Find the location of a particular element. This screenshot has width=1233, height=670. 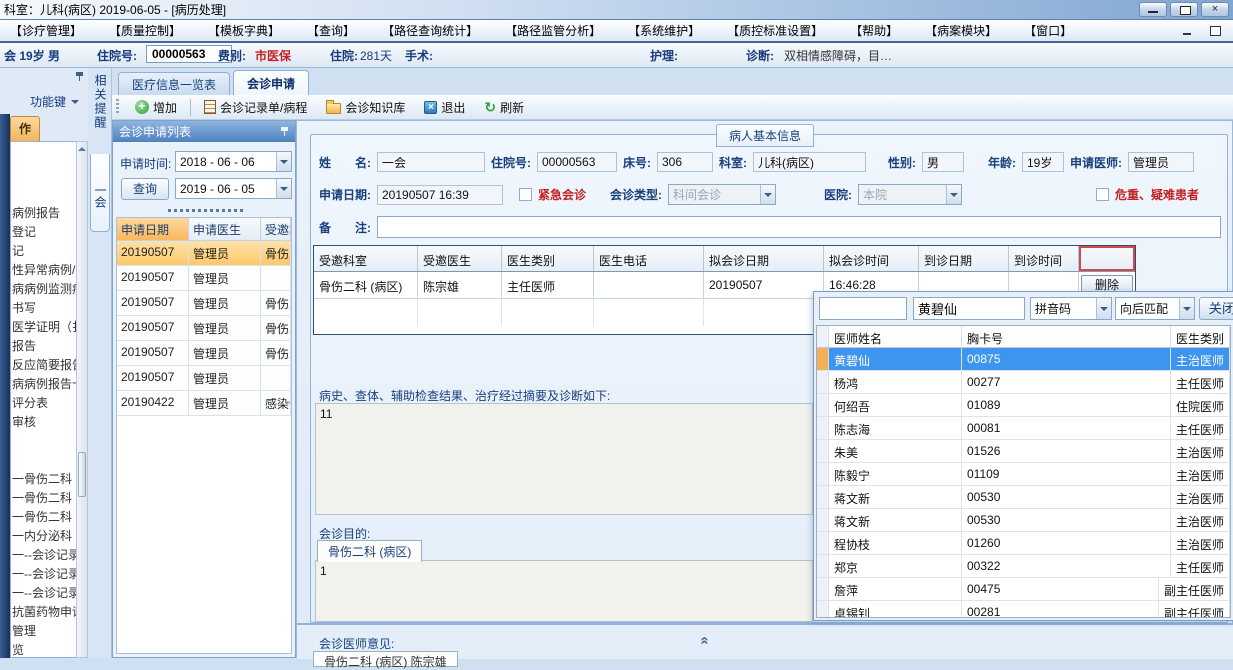

doctor-row: 黄碧仙 00875 主治医师 is located at coordinates (1023, 359).